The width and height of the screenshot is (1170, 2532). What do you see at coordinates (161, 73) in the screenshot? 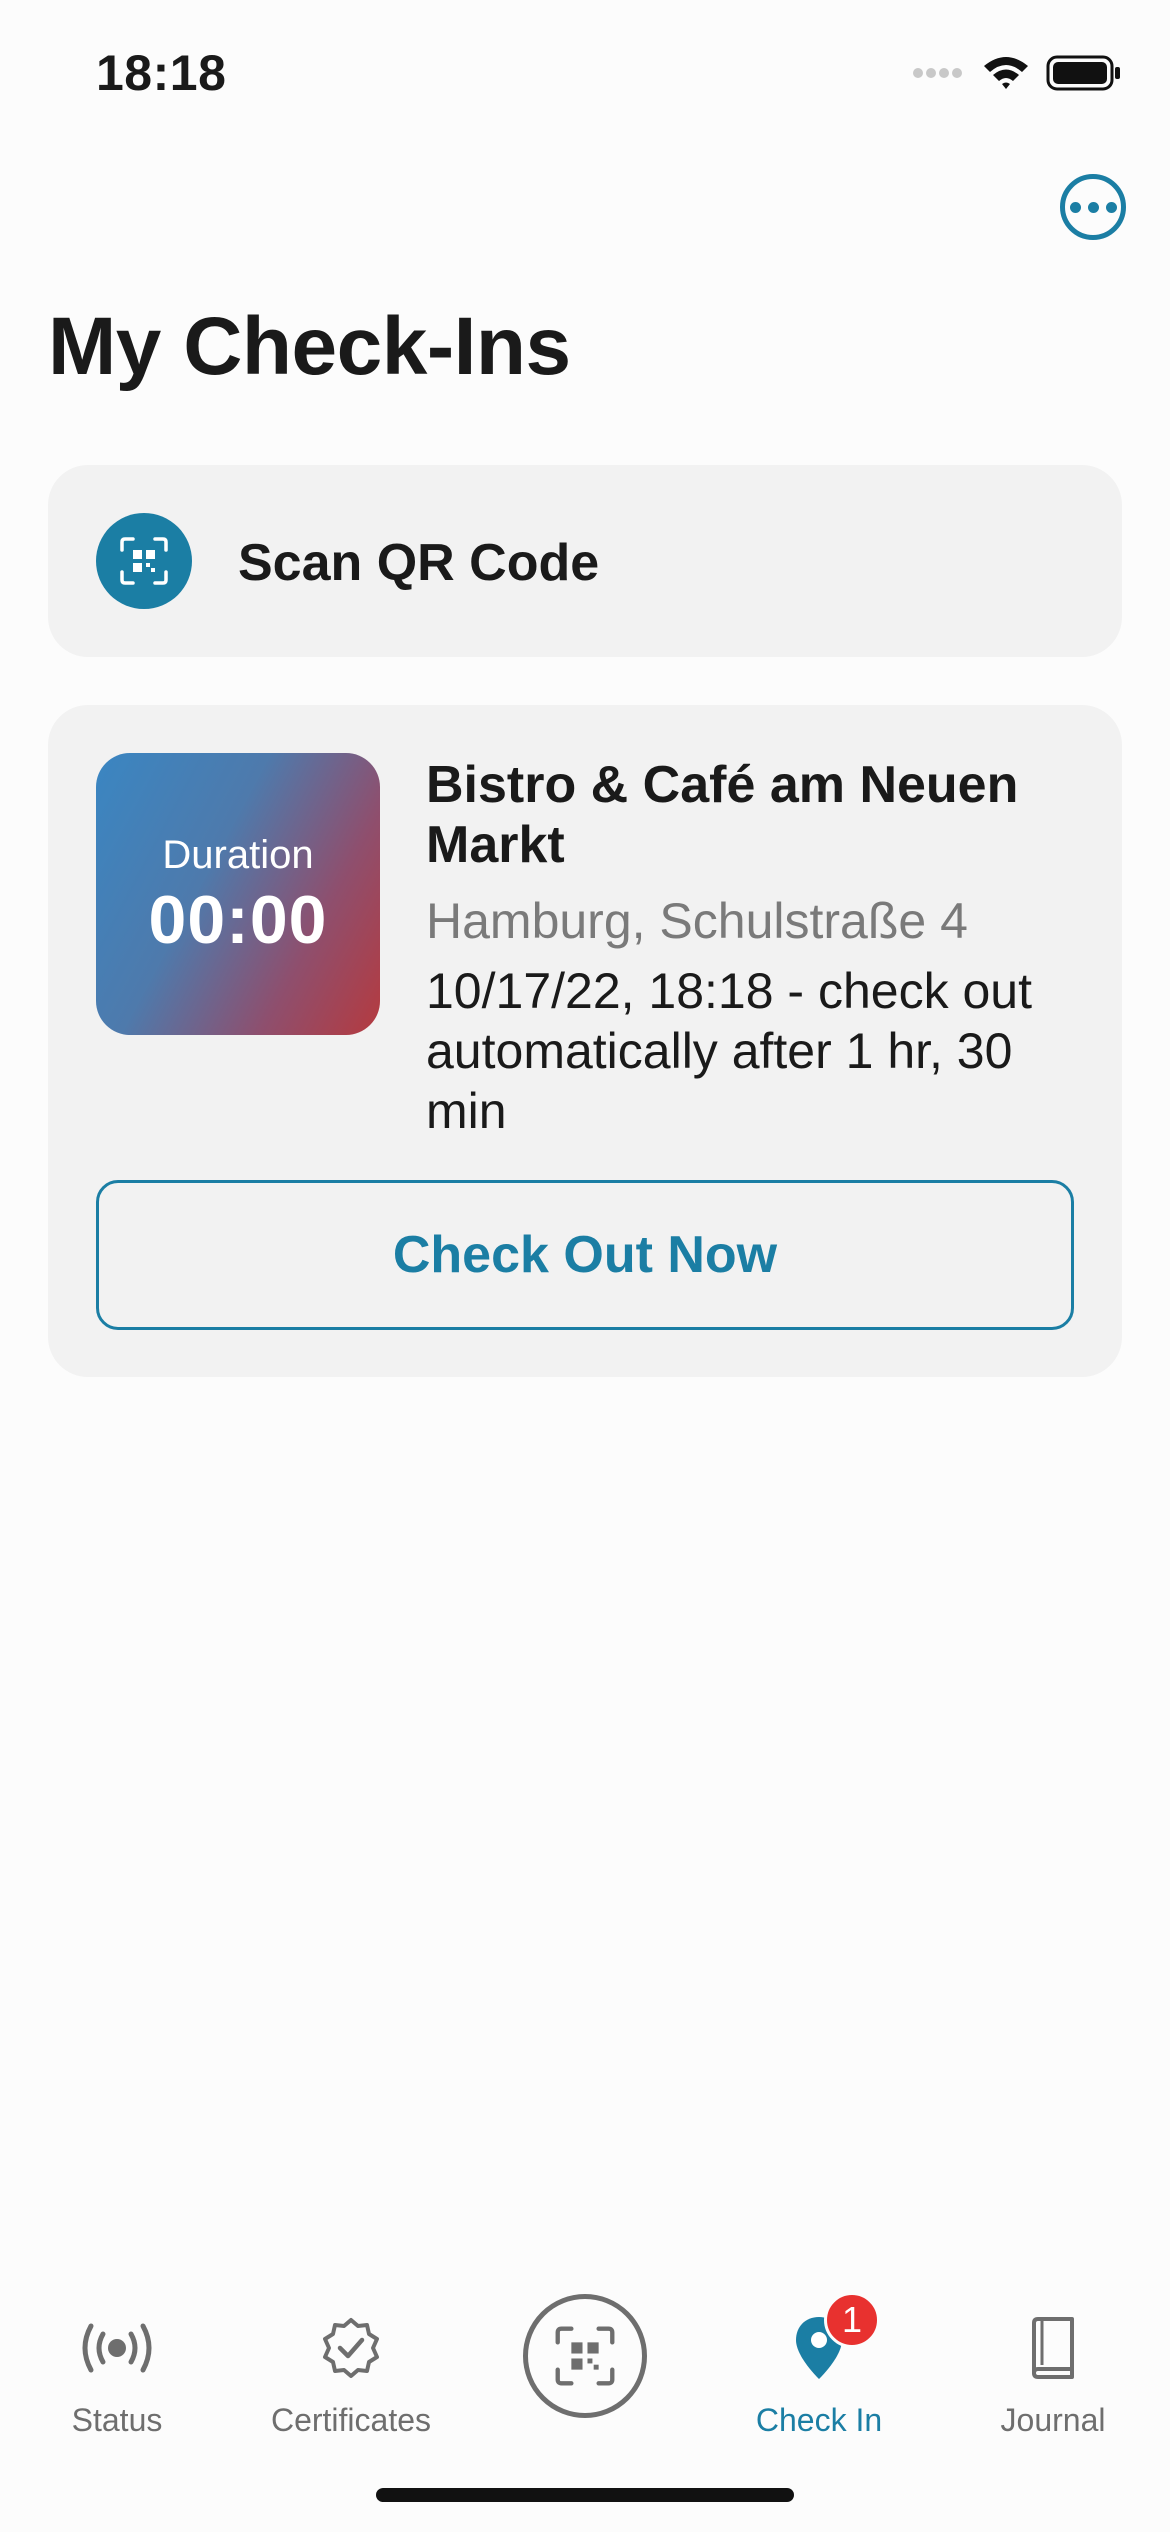
I see `status-time: 18:18` at bounding box center [161, 73].